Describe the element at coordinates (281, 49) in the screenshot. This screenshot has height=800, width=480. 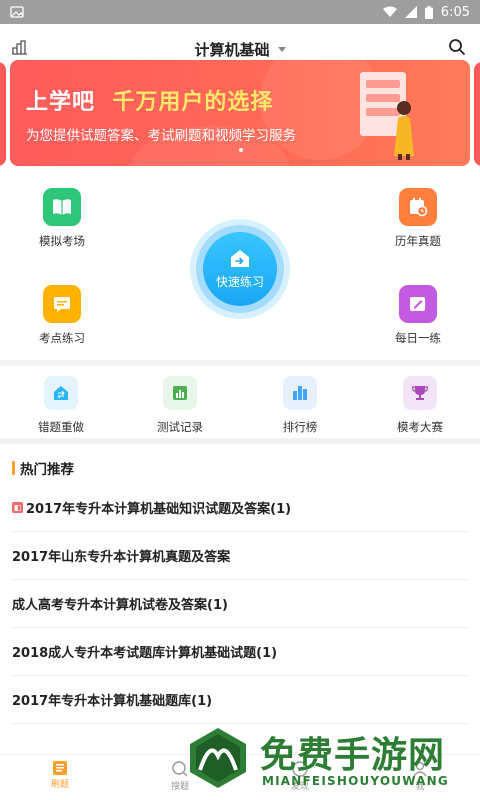
I see `chevron-down-icon` at that location.